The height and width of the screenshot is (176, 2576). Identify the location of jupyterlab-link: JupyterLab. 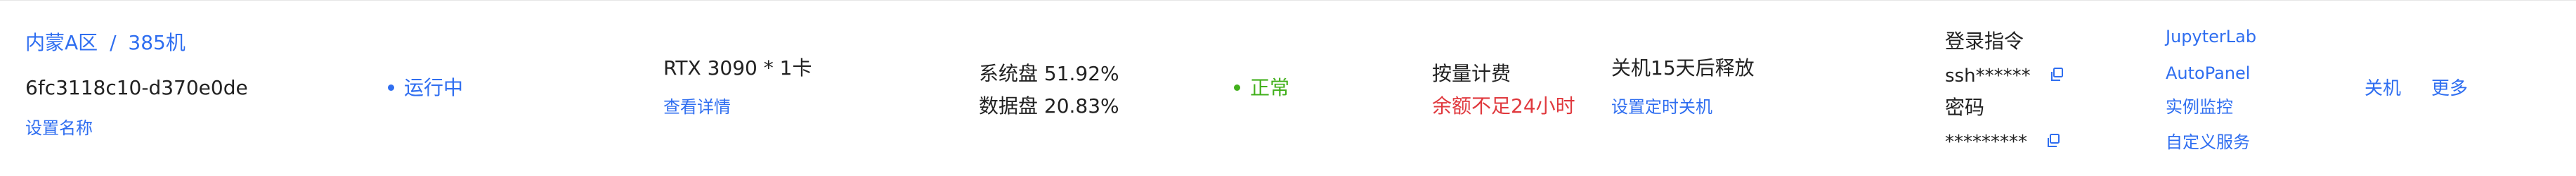
(2211, 36).